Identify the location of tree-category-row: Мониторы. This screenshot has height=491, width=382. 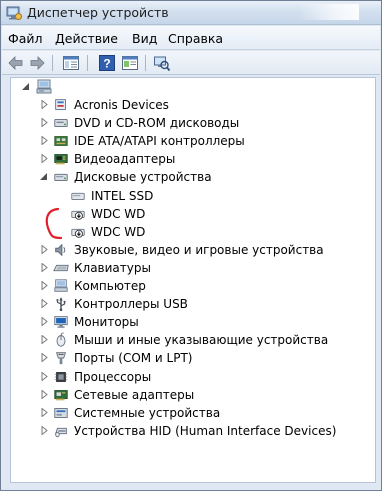
(191, 322).